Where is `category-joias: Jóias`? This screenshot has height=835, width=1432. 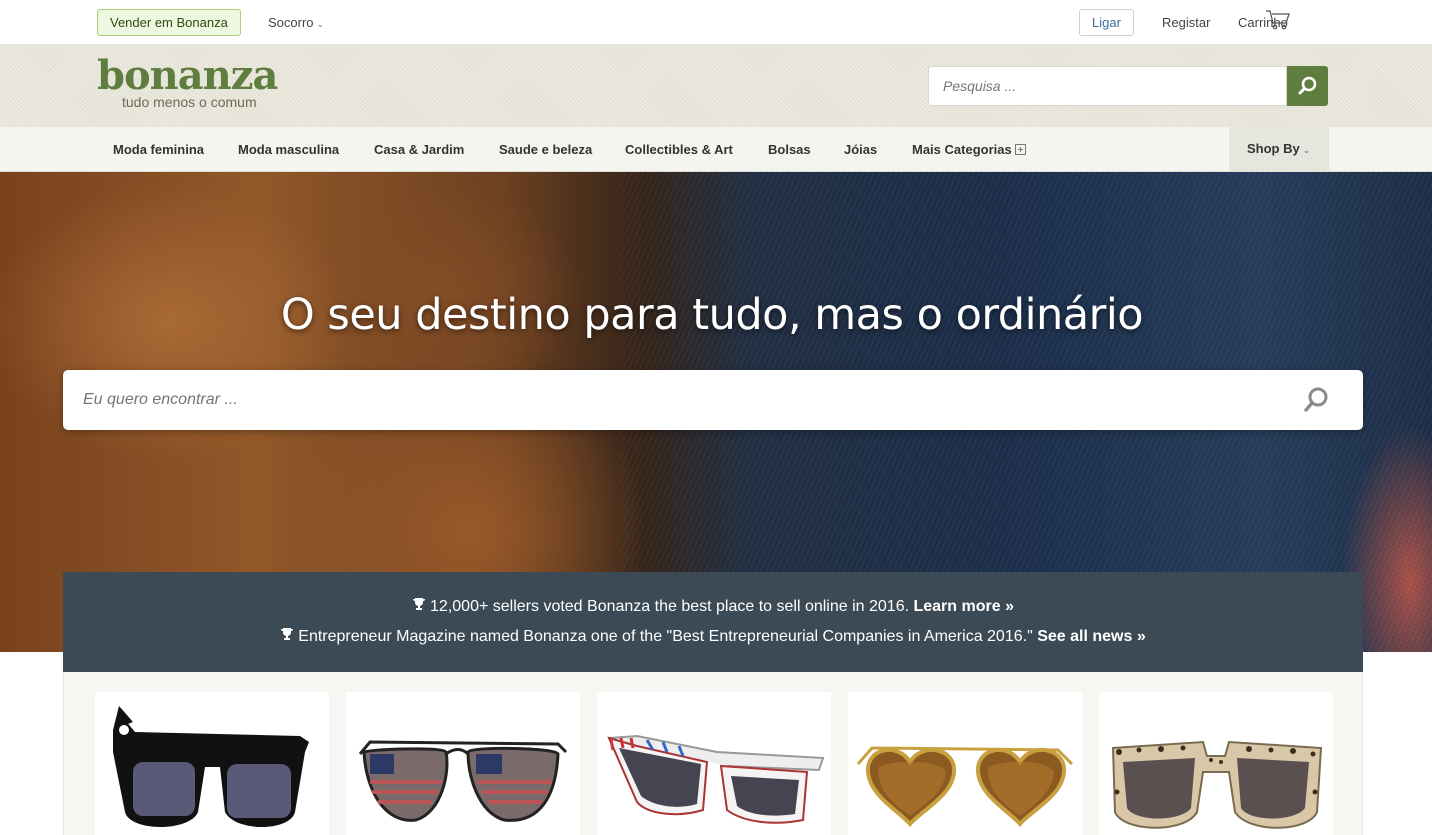
category-joias: Jóias is located at coordinates (860, 149).